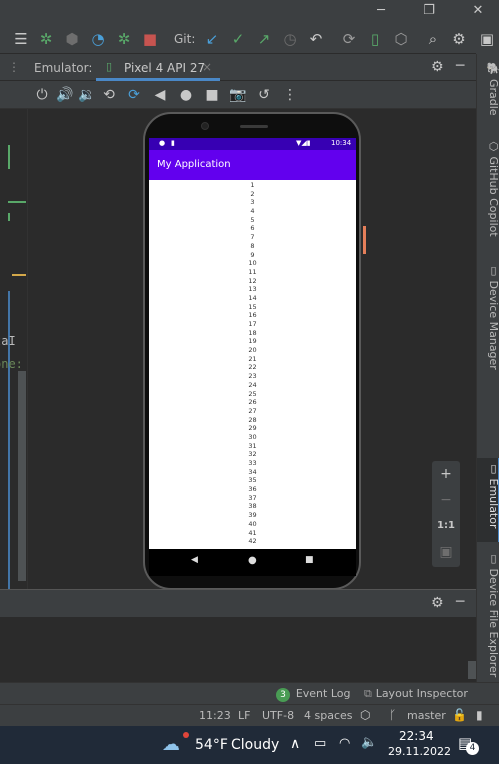  I want to click on list-item: 30, so click(252, 436).